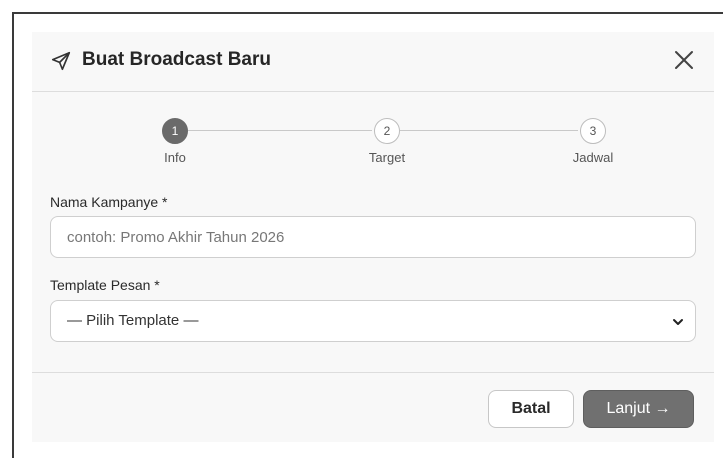 The height and width of the screenshot is (458, 723). Describe the element at coordinates (175, 131) in the screenshot. I see `step-1-indicator: 1` at that location.